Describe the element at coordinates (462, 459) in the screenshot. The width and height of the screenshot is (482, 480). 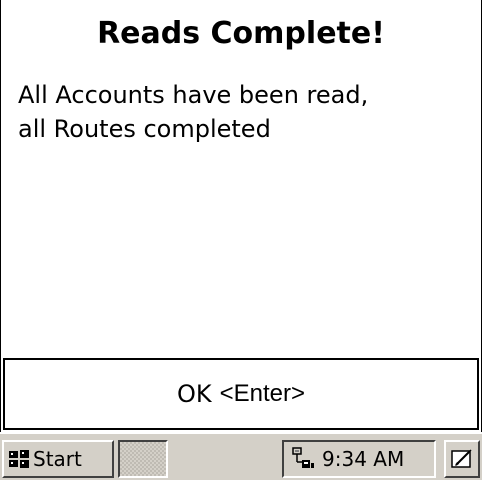
I see `stylus-keyboard-icon` at that location.